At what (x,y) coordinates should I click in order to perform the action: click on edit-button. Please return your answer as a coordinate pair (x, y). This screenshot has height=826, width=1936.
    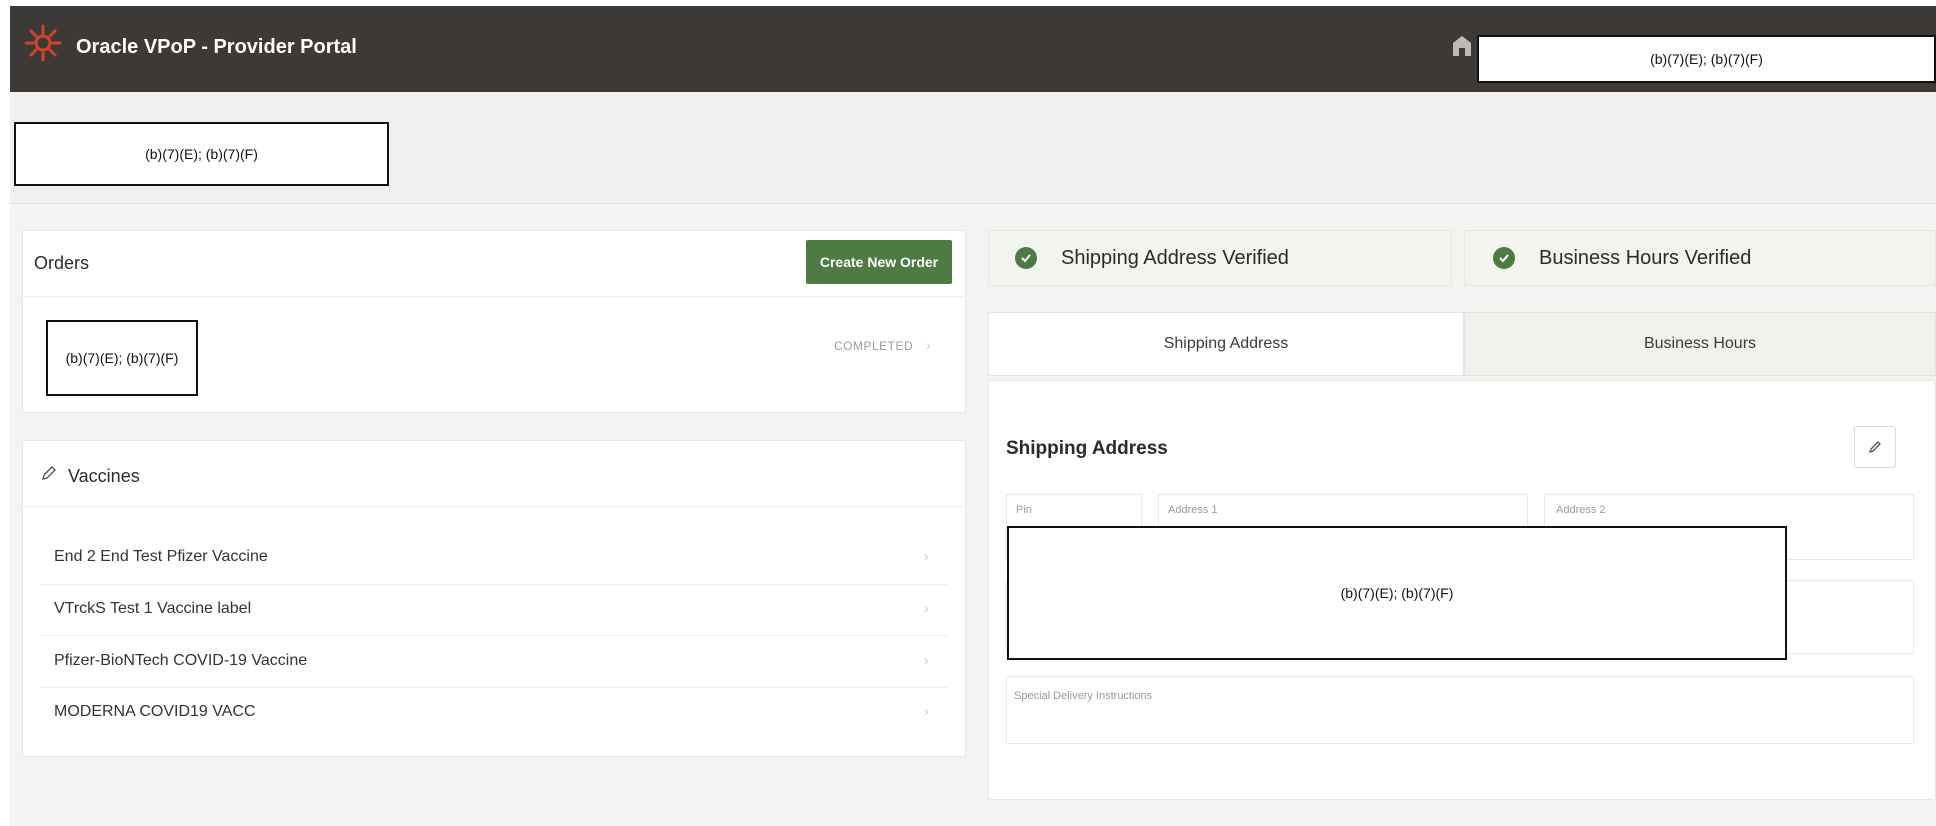
    Looking at the image, I should click on (1875, 447).